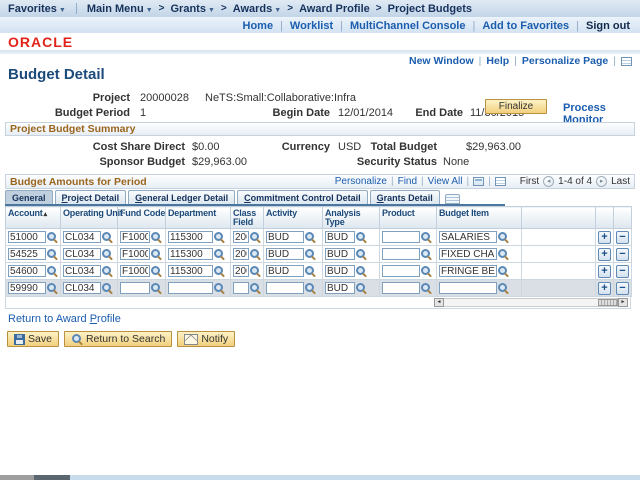 Image resolution: width=640 pixels, height=480 pixels. I want to click on col-header-operating-unit: Operating Unit, so click(91, 217).